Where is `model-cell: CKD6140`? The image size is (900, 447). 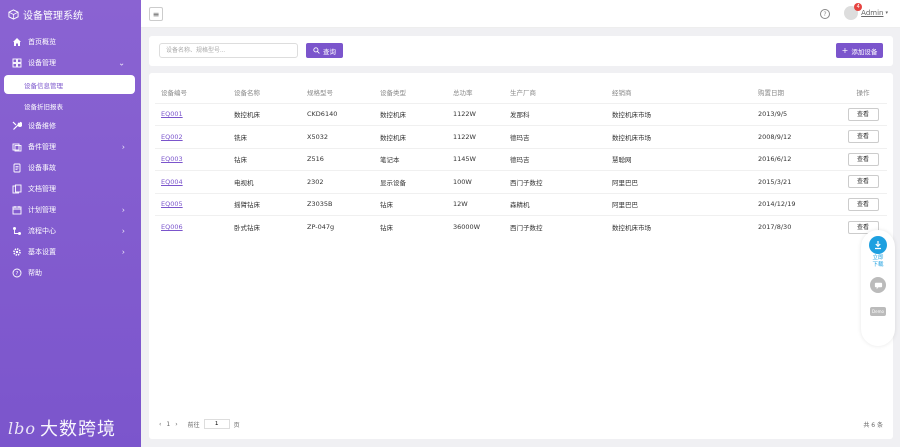
model-cell: CKD6140 is located at coordinates (337, 114).